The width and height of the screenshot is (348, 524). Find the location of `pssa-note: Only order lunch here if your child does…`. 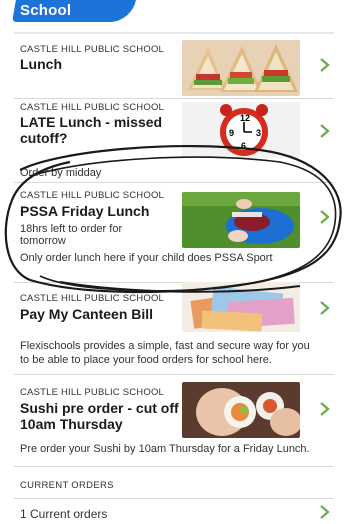

pssa-note: Only order lunch here if your child does… is located at coordinates (146, 258).